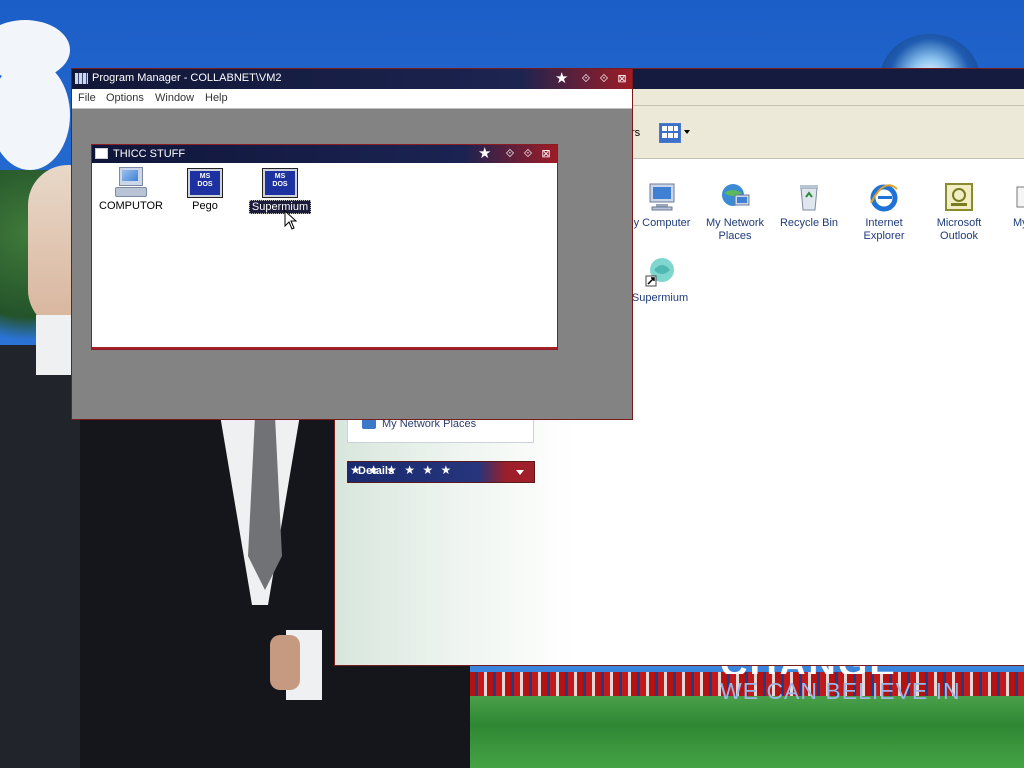 The width and height of the screenshot is (1024, 768). Describe the element at coordinates (376, 471) in the screenshot. I see `details-label: Details` at that location.